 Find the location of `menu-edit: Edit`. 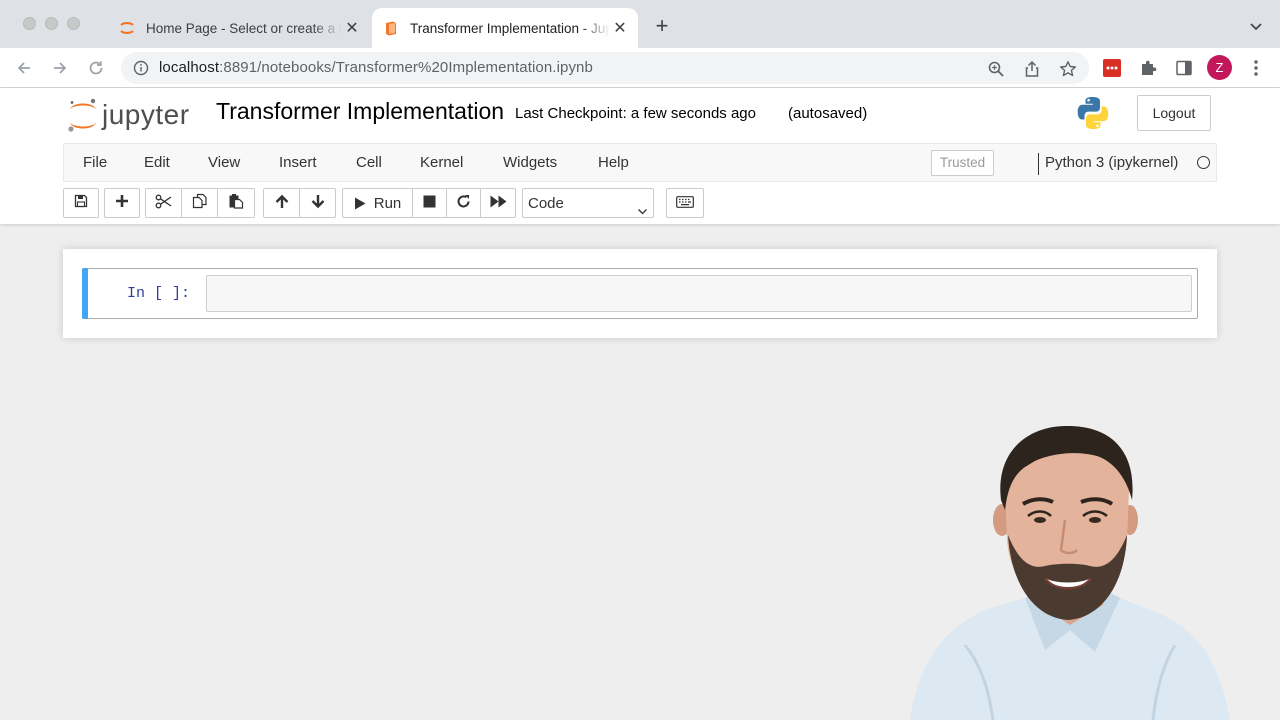

menu-edit: Edit is located at coordinates (157, 162).